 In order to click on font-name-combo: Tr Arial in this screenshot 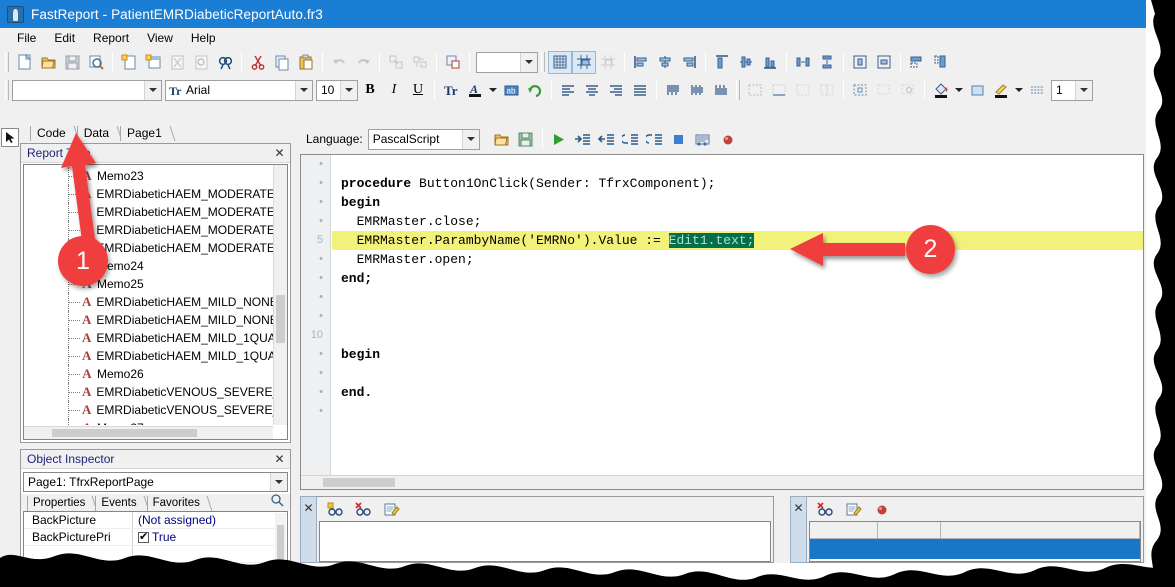, I will do `click(239, 90)`.